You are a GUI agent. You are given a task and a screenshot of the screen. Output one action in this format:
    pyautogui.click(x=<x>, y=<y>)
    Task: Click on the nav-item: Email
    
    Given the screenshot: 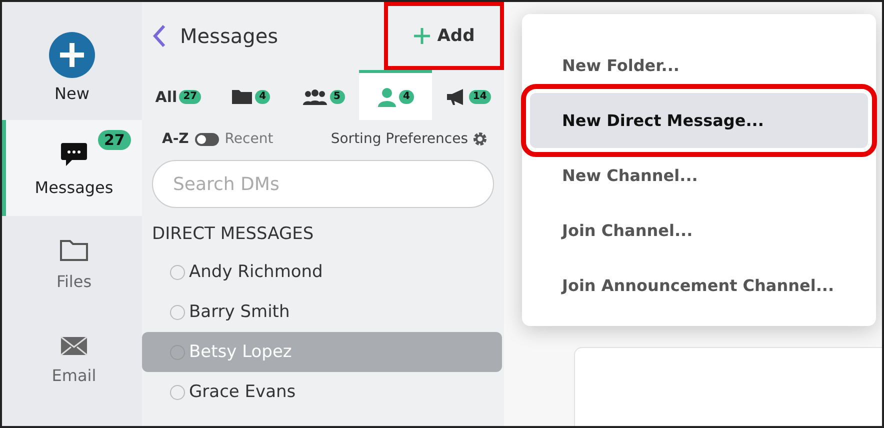 What is the action you would take?
    pyautogui.click(x=72, y=360)
    